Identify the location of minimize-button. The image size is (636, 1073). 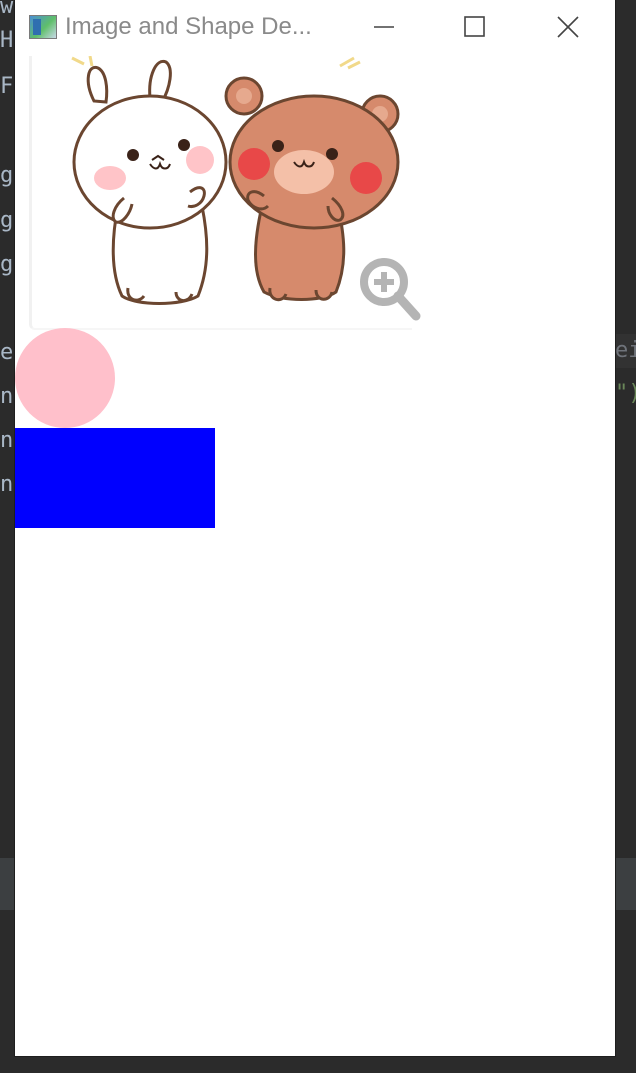
(384, 27).